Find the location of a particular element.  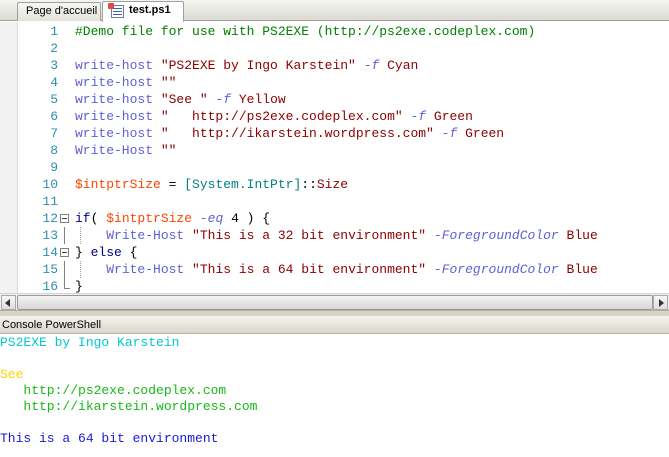

tab-home-page: Page d'accueil is located at coordinates (59, 11).